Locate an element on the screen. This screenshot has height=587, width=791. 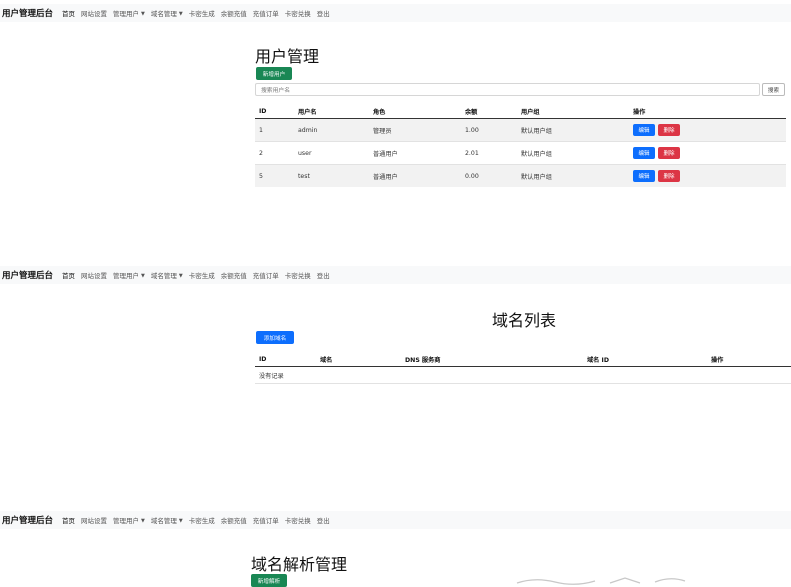
page-title-user-manage: 用户管理 is located at coordinates (287, 56).